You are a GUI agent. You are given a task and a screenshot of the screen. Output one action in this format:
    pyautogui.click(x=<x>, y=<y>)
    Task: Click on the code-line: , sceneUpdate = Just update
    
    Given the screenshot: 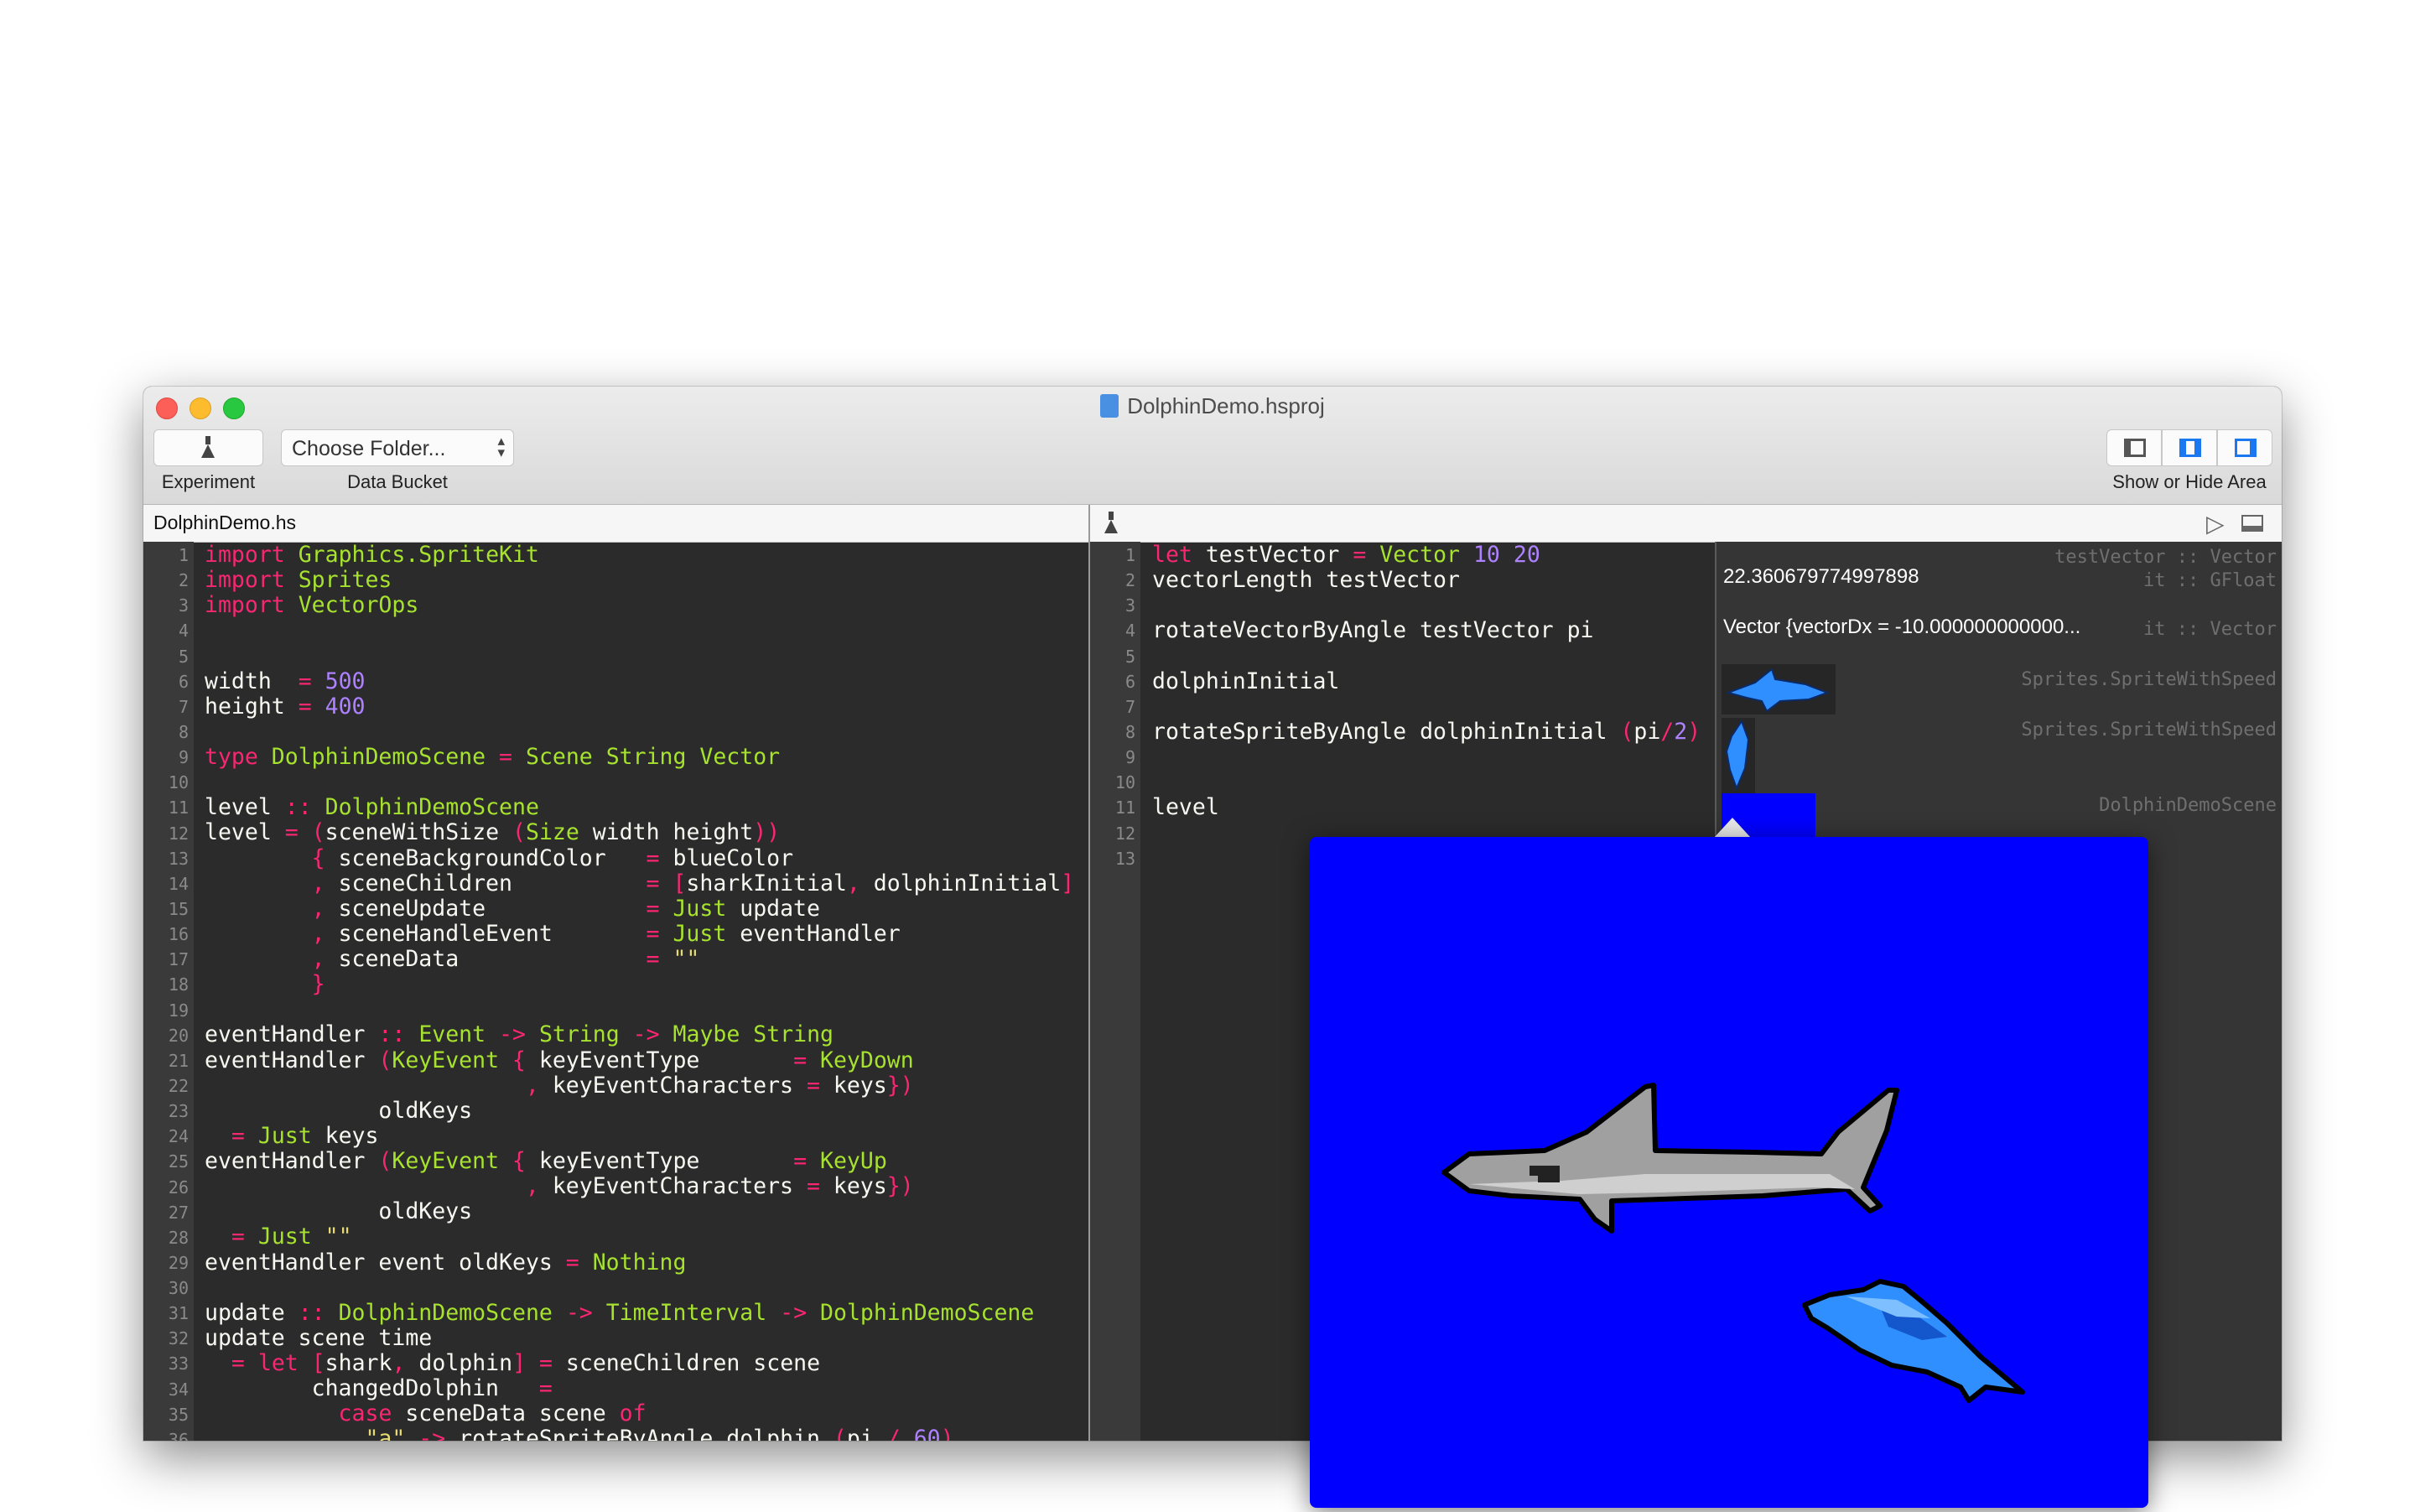 What is the action you would take?
    pyautogui.click(x=639, y=909)
    